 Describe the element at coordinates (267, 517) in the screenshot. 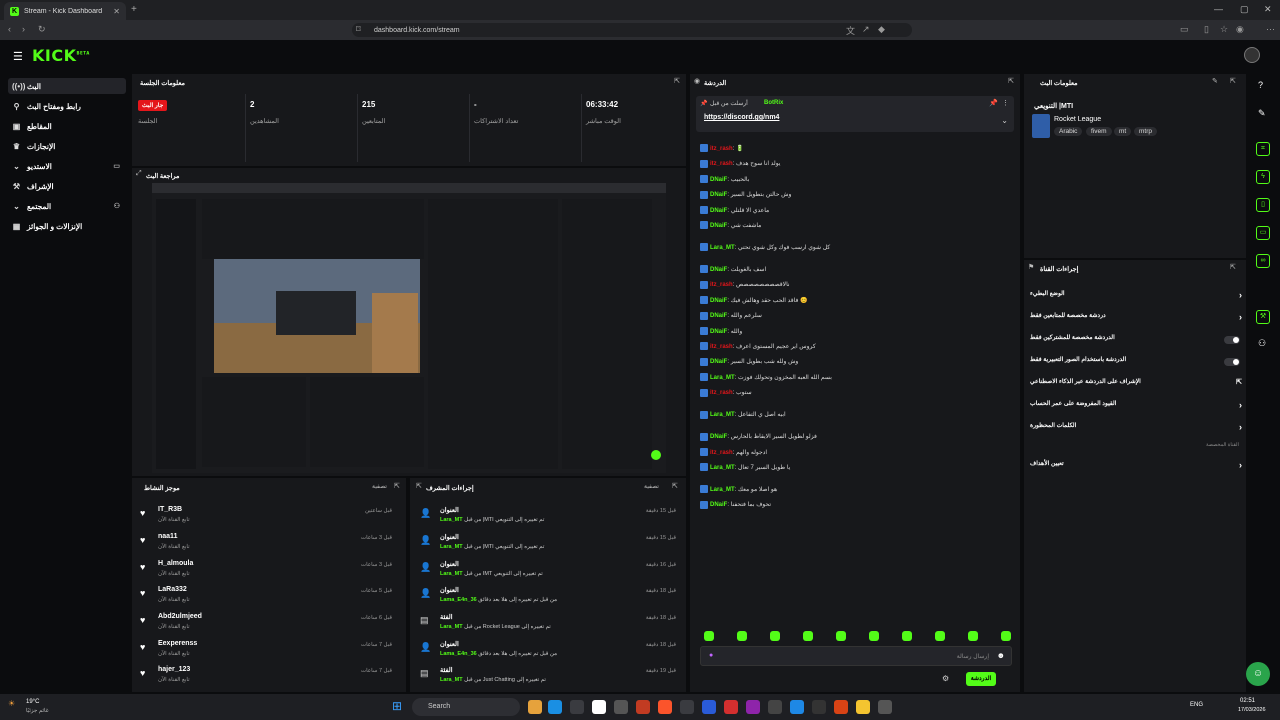

I see `list-item: ♥ IT_R3B تابع القناة الآن قبل ساعتين` at that location.